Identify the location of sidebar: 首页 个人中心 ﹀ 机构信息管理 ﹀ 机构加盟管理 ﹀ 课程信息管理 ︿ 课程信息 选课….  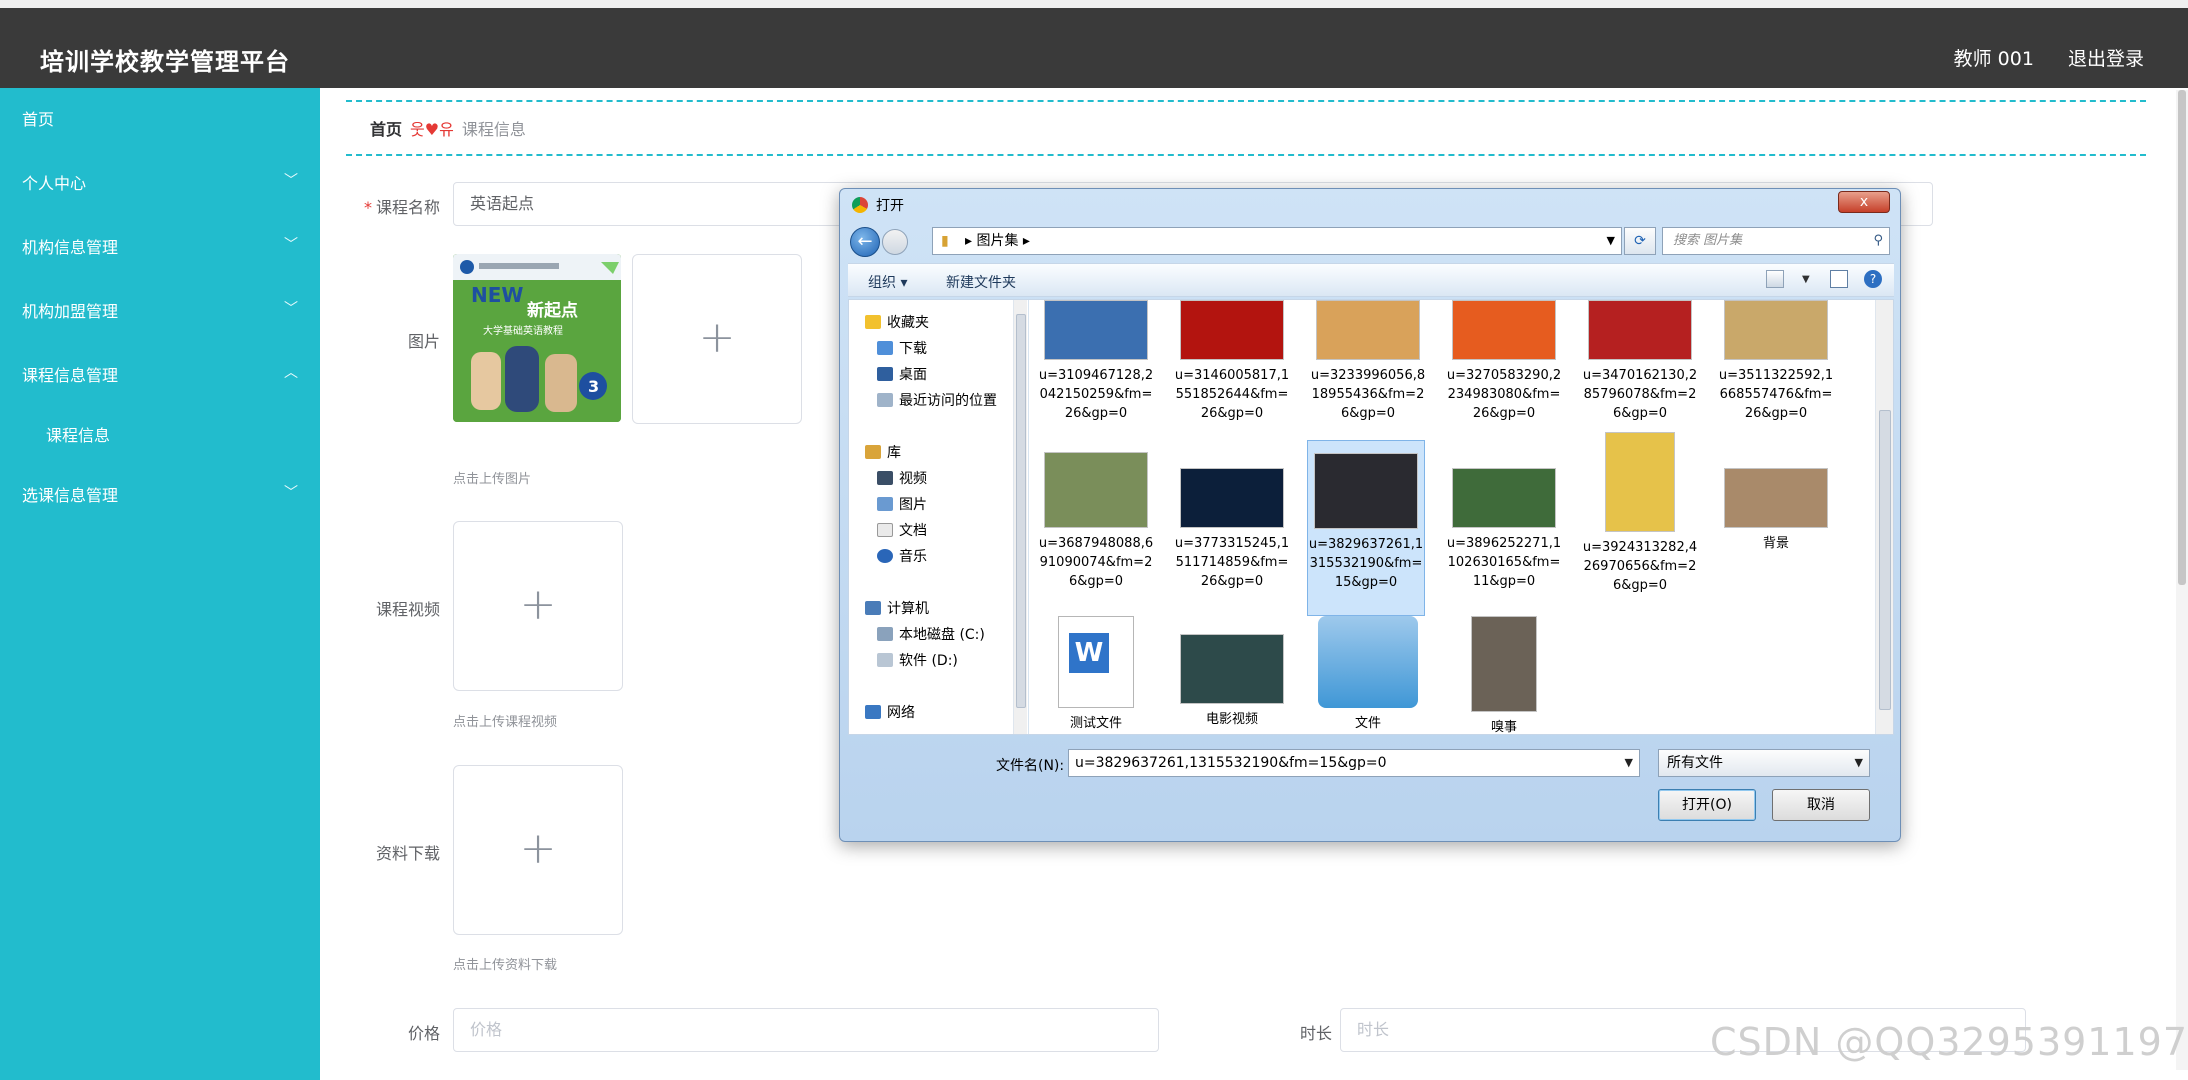
(160, 584).